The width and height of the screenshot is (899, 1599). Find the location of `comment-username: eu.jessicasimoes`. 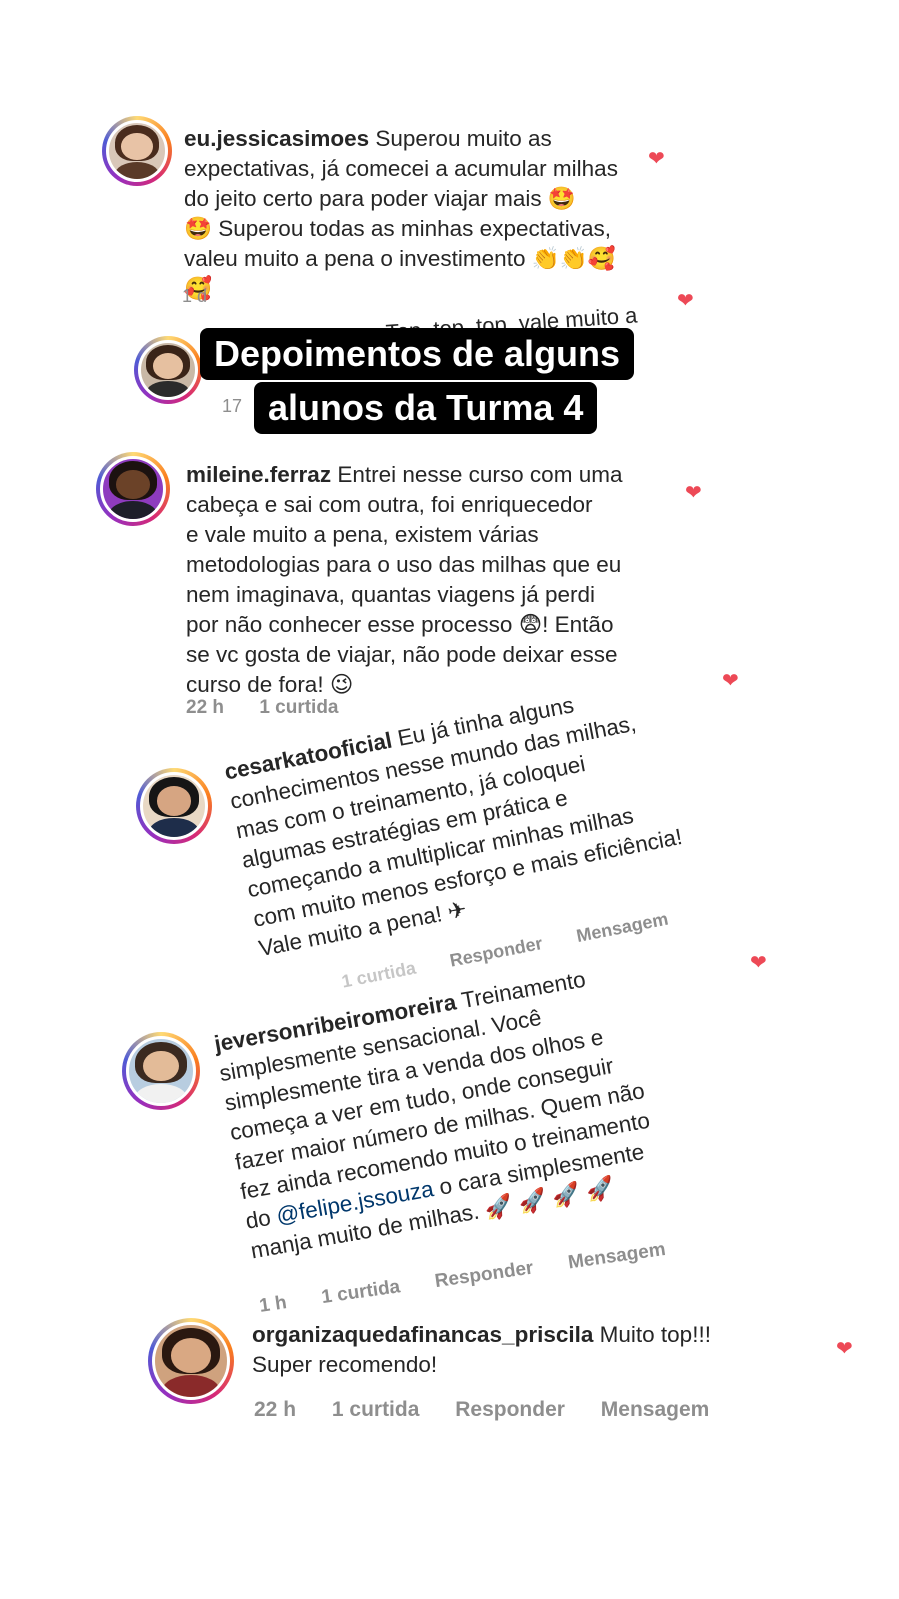

comment-username: eu.jessicasimoes is located at coordinates (276, 138).